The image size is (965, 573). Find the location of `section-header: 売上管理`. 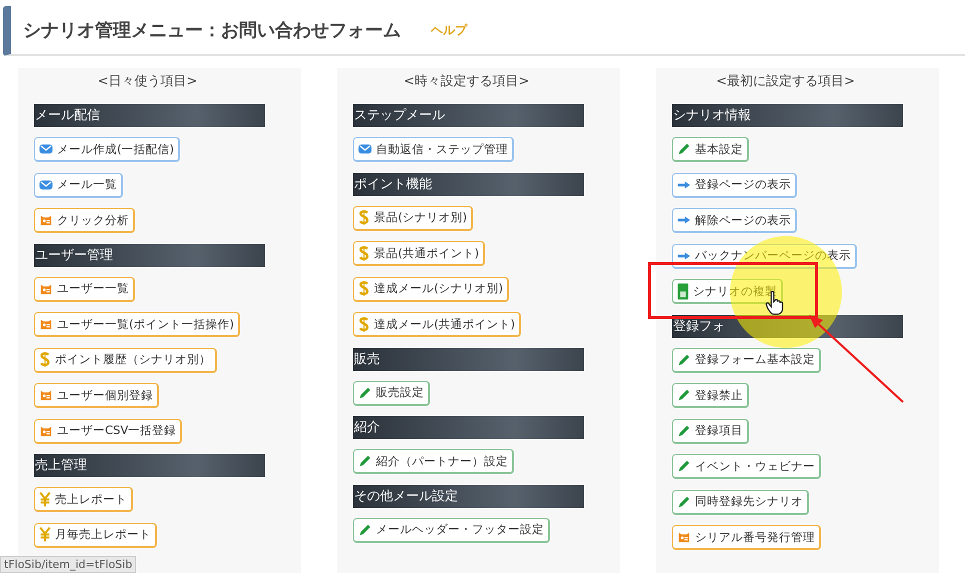

section-header: 売上管理 is located at coordinates (149, 465).